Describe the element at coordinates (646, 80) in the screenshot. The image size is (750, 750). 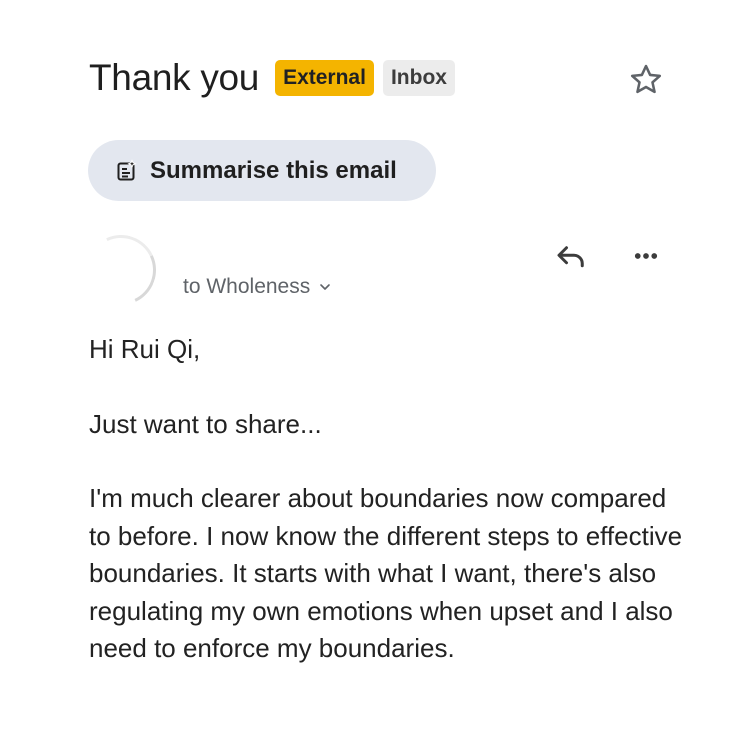
I see `star-icon` at that location.